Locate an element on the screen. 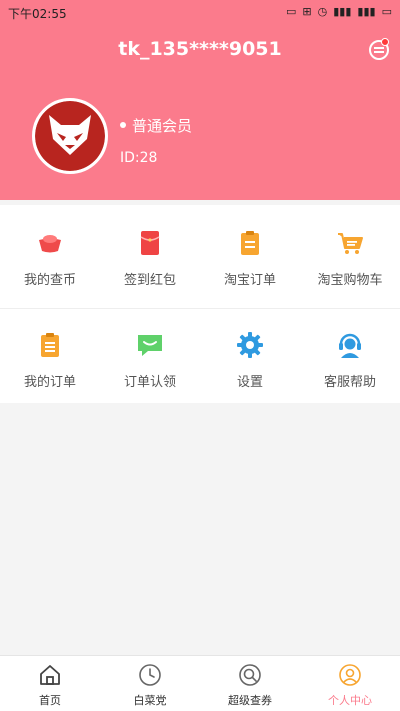 Image resolution: width=400 pixels, height=711 pixels. status-time: 下午02:55 is located at coordinates (37, 14).